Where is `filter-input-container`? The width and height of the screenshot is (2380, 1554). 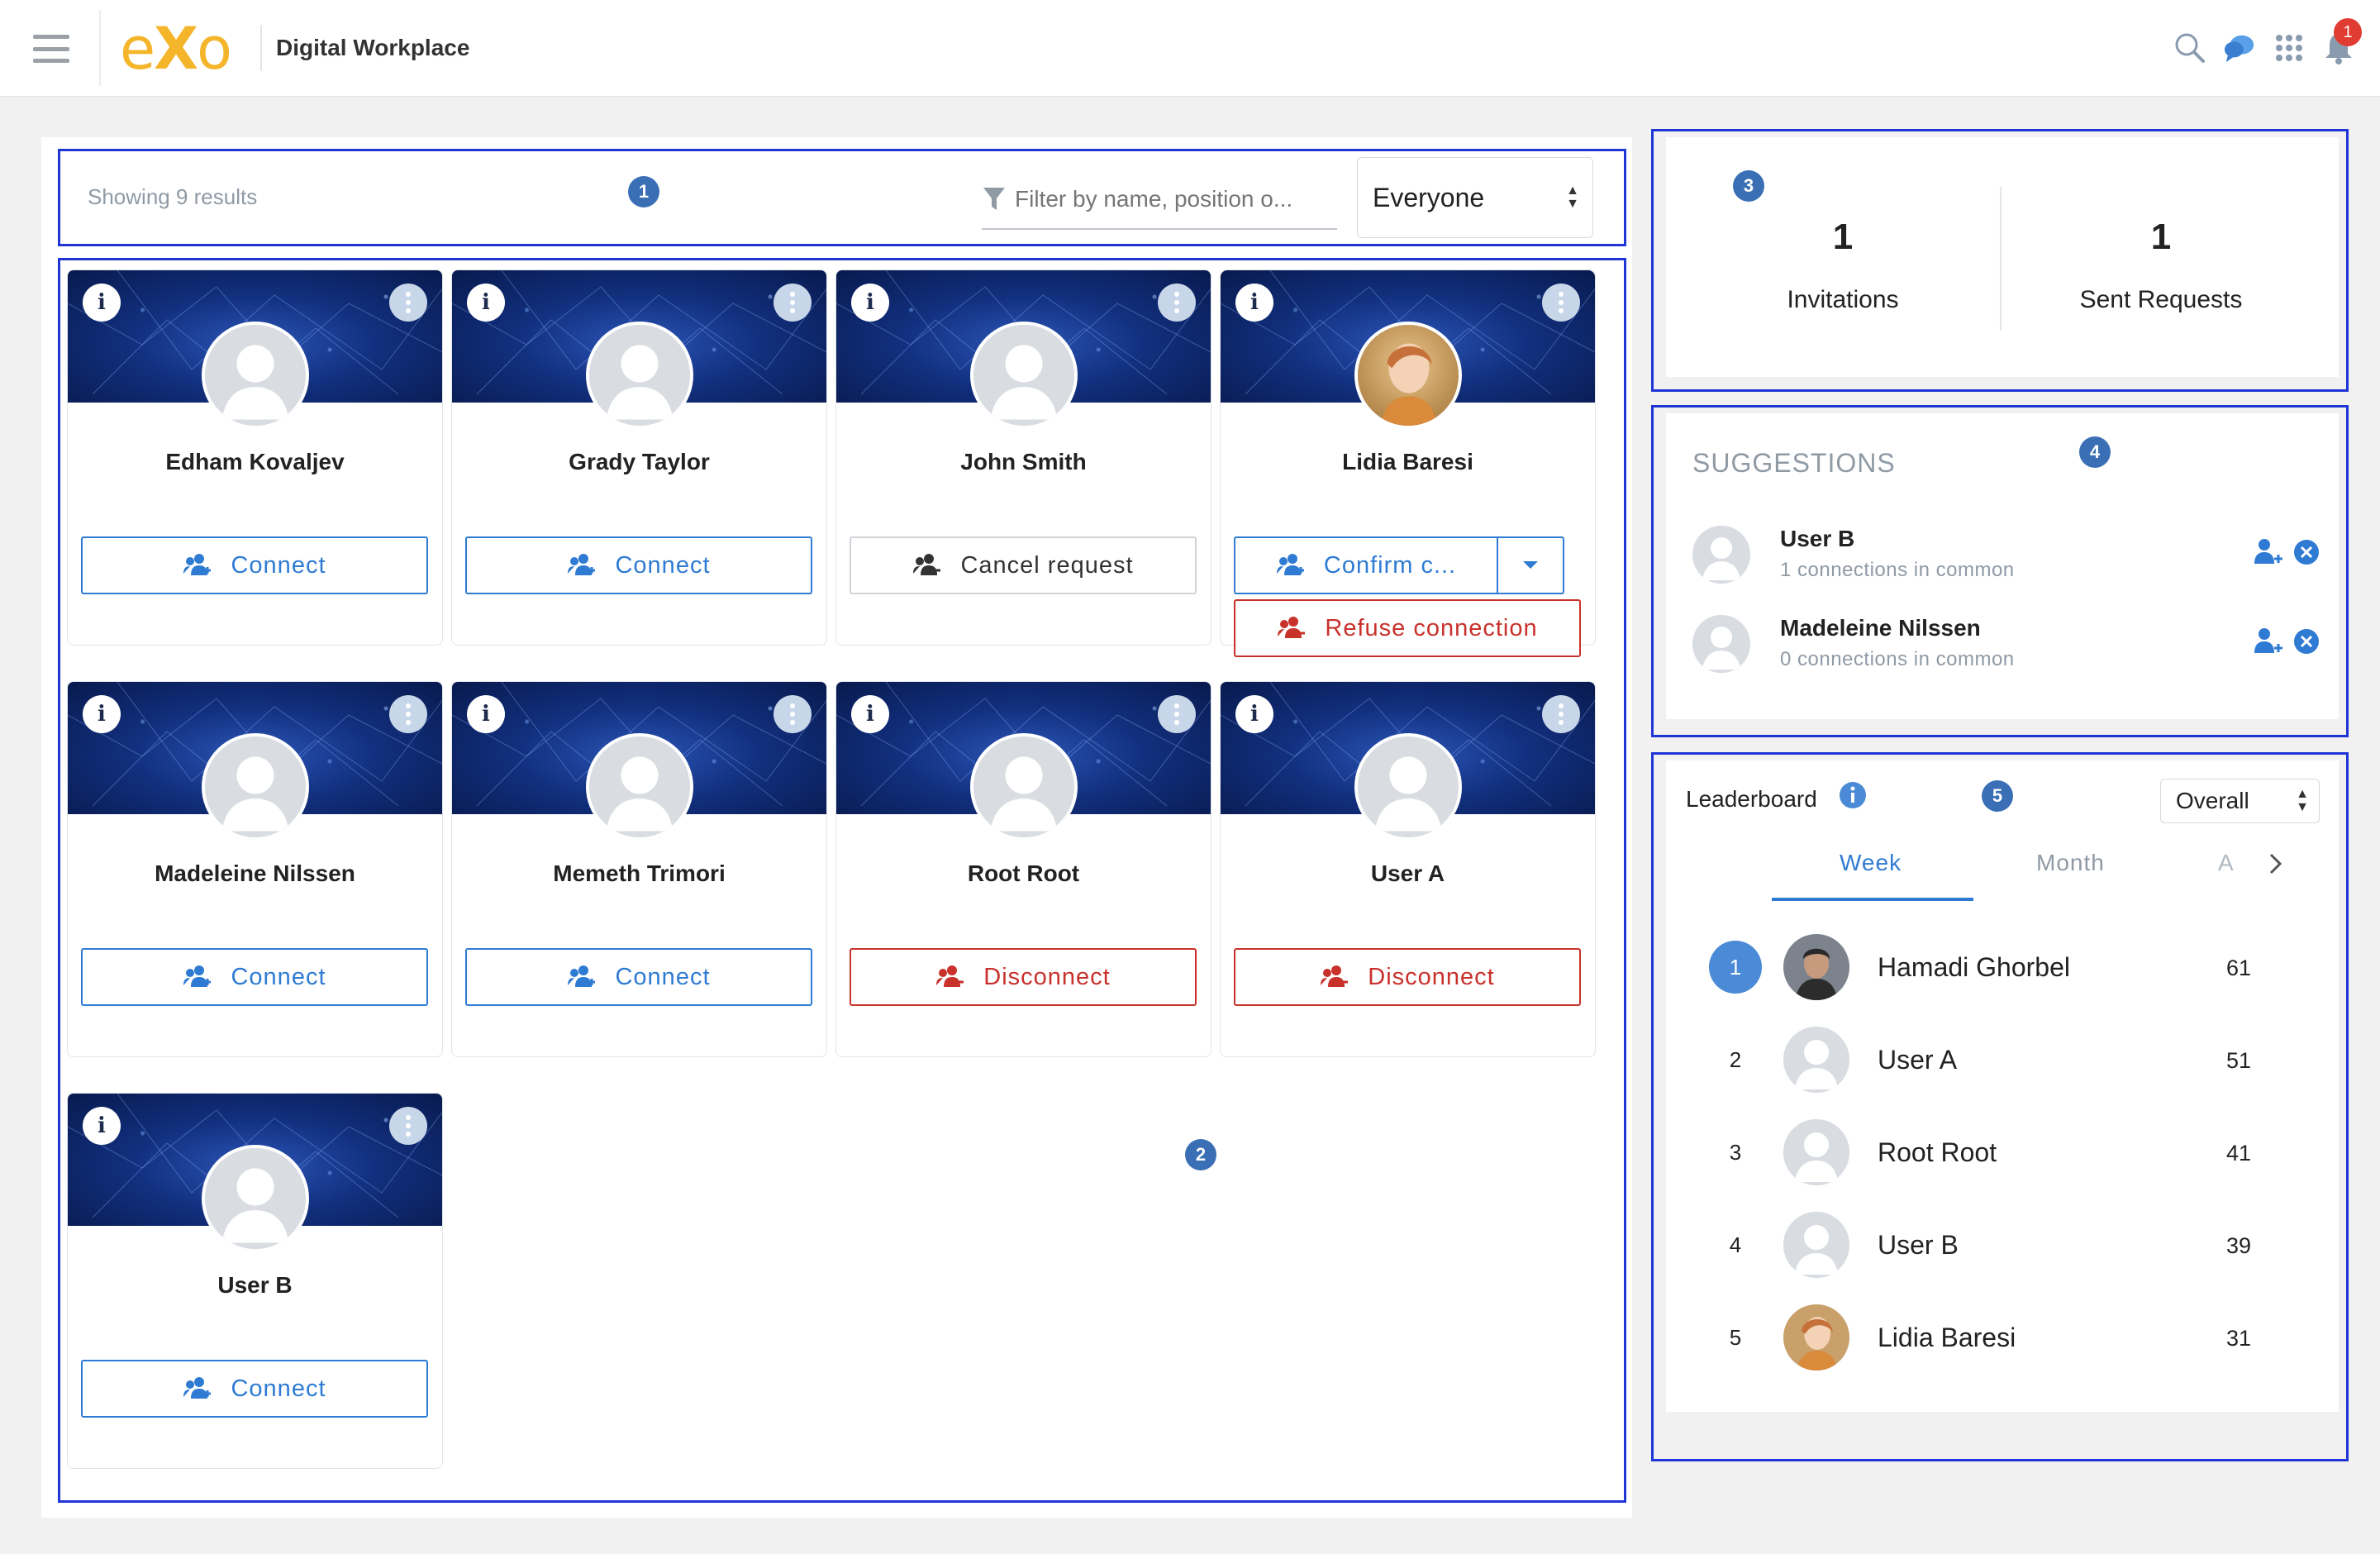
filter-input-container is located at coordinates (1159, 200).